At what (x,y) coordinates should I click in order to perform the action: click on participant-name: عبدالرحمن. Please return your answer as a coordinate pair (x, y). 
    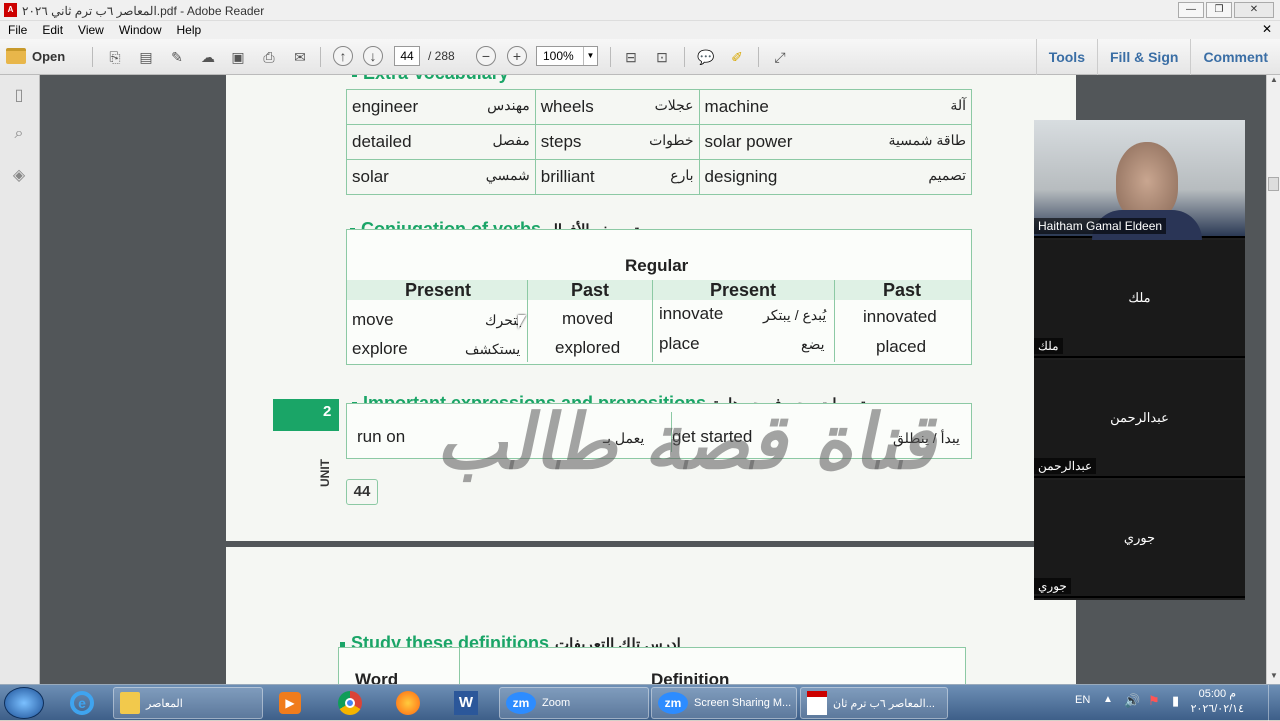
    Looking at the image, I should click on (1065, 466).